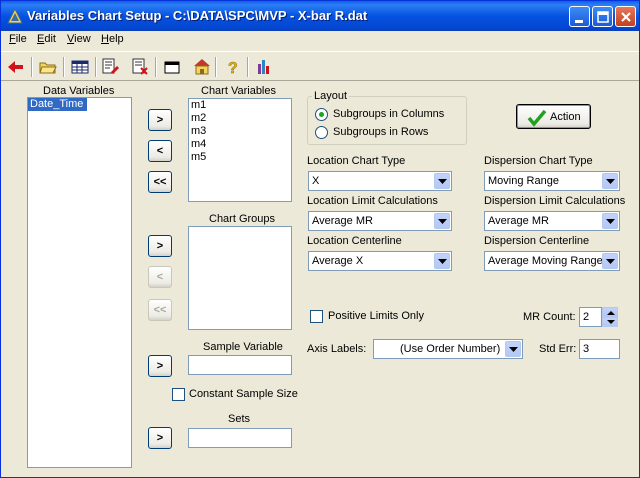 This screenshot has width=640, height=478. I want to click on help-button: ?, so click(232, 67).